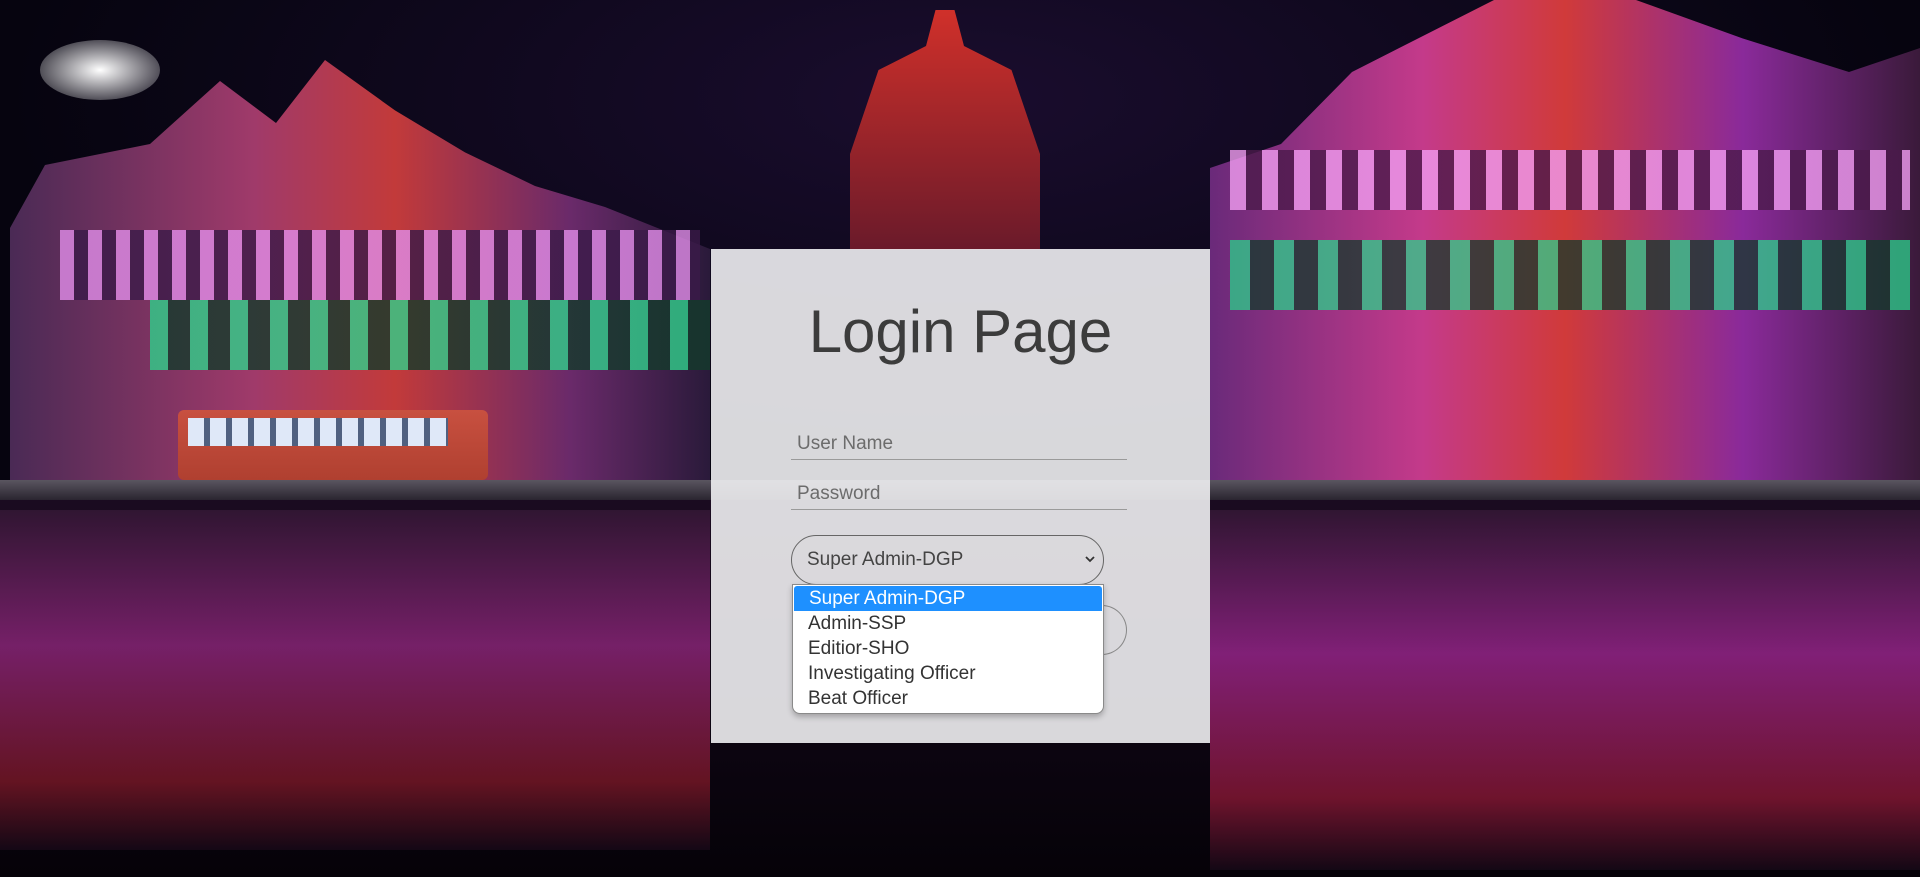  What do you see at coordinates (960, 331) in the screenshot?
I see `page-title: Login Page` at bounding box center [960, 331].